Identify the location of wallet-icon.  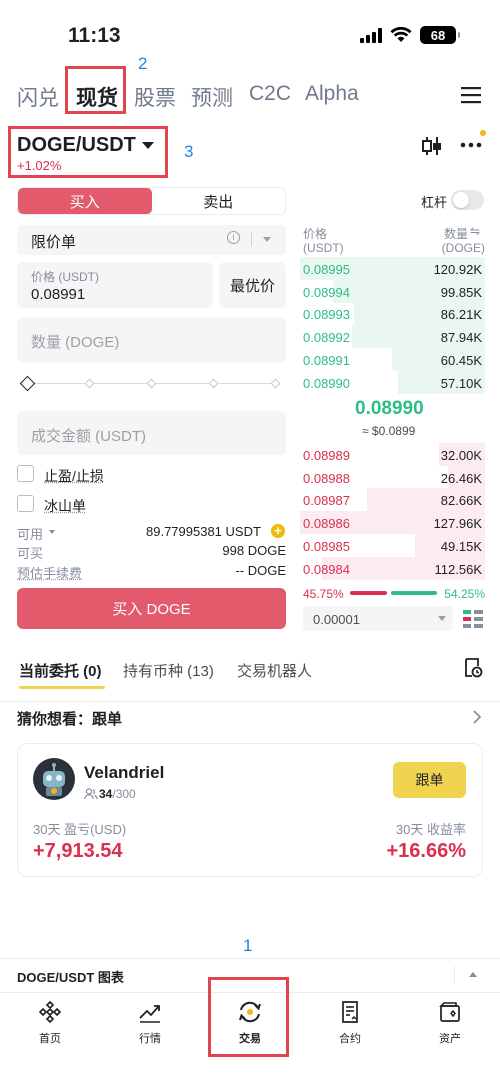
(449, 1012).